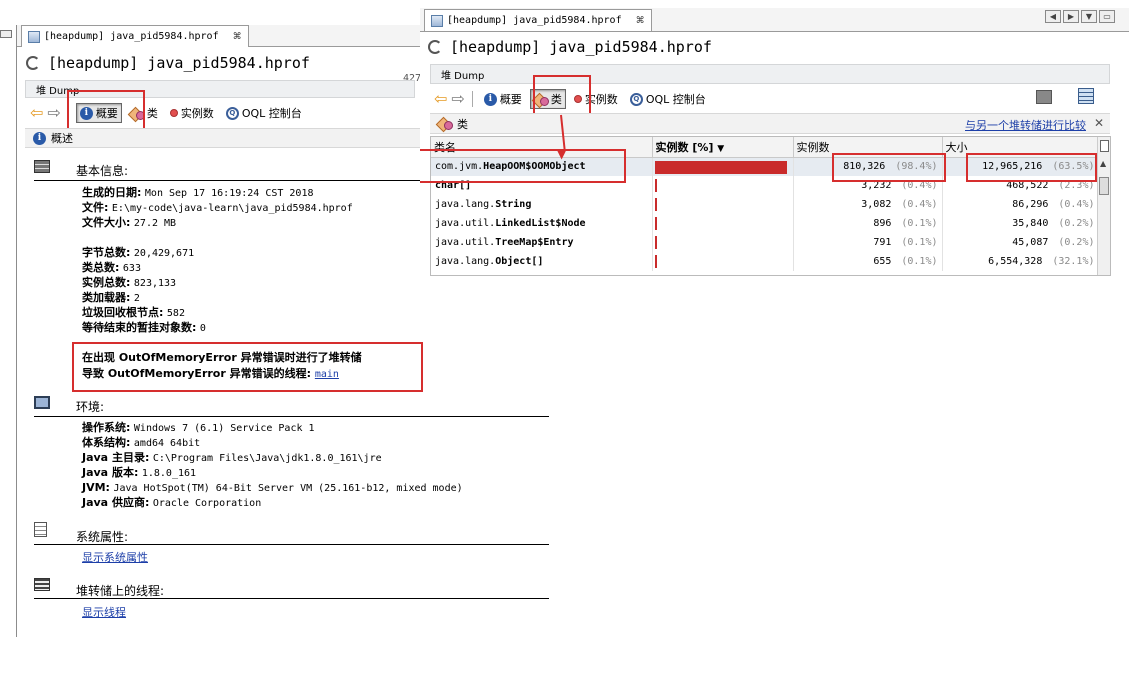  Describe the element at coordinates (291, 406) in the screenshot. I see `environment-heading: 环境:` at that location.